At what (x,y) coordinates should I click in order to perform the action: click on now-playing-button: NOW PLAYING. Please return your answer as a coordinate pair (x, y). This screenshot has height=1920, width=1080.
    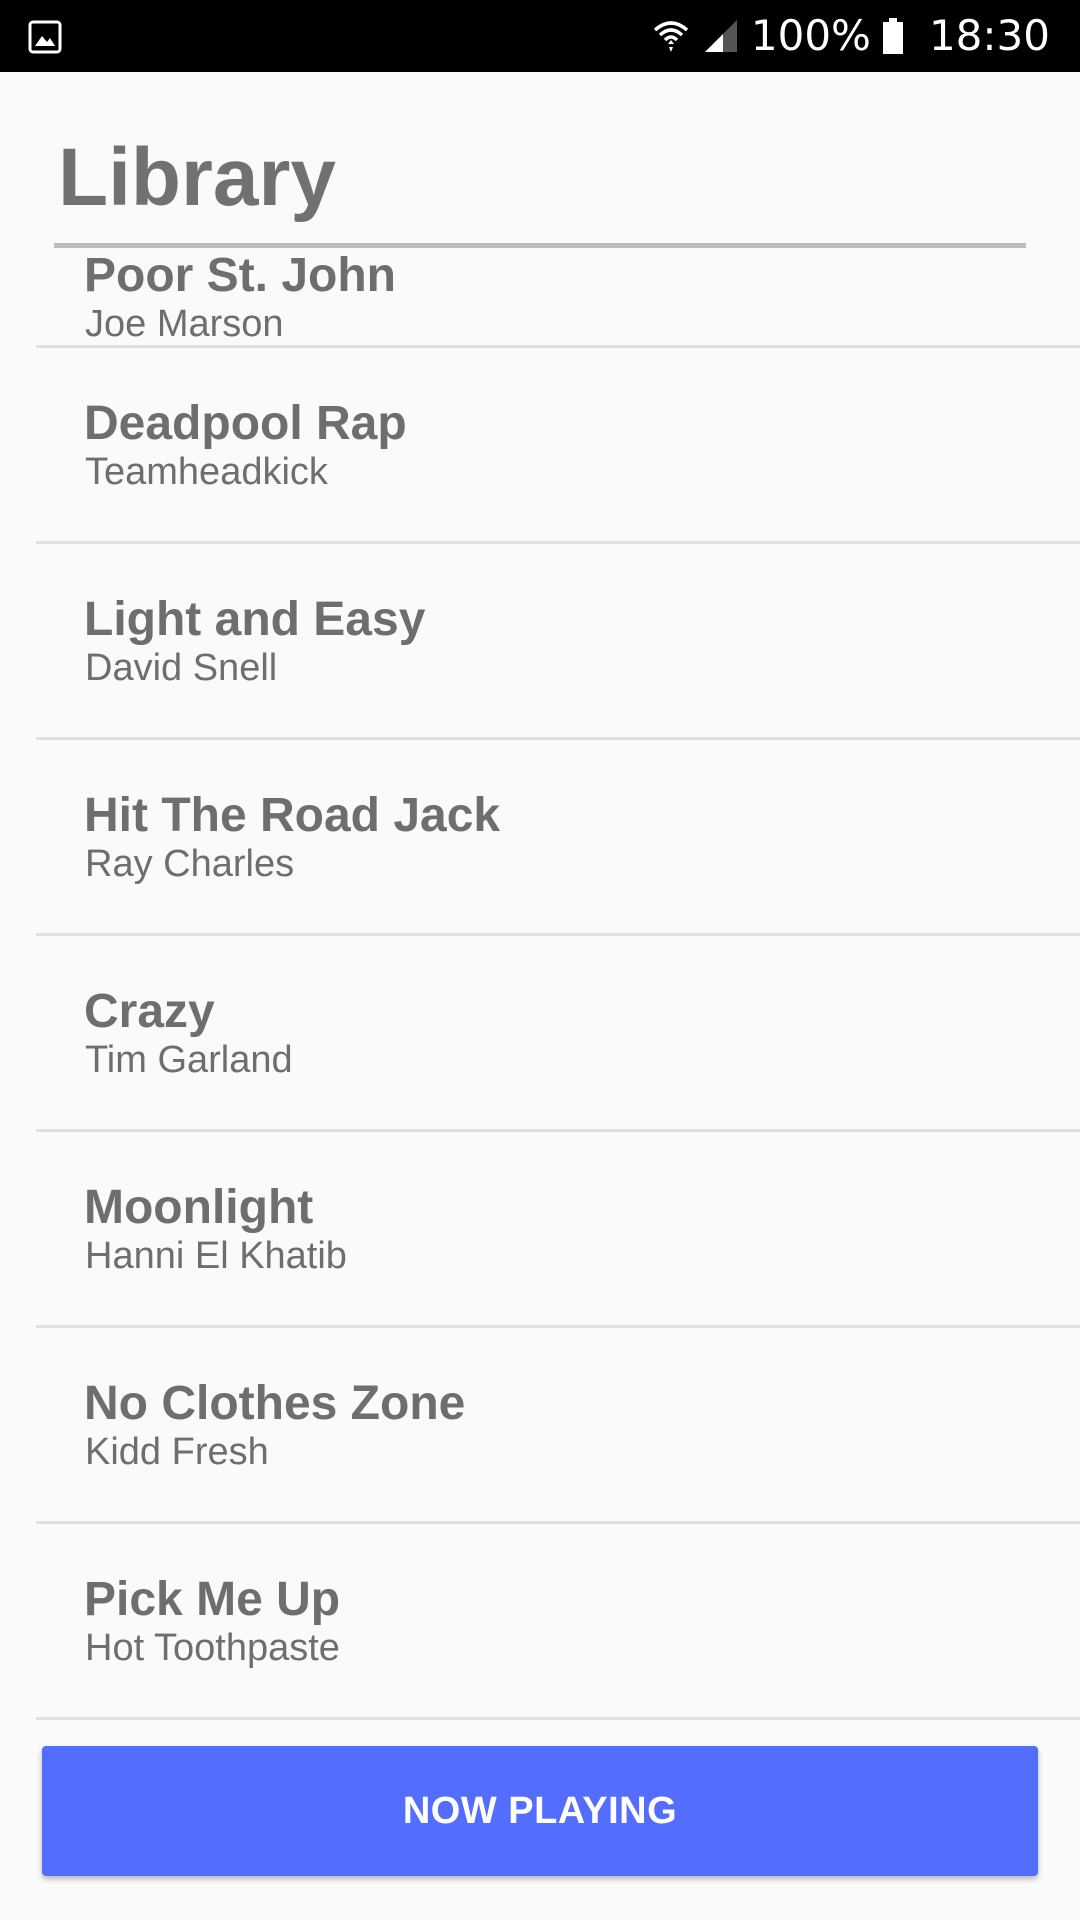
    Looking at the image, I should click on (540, 1811).